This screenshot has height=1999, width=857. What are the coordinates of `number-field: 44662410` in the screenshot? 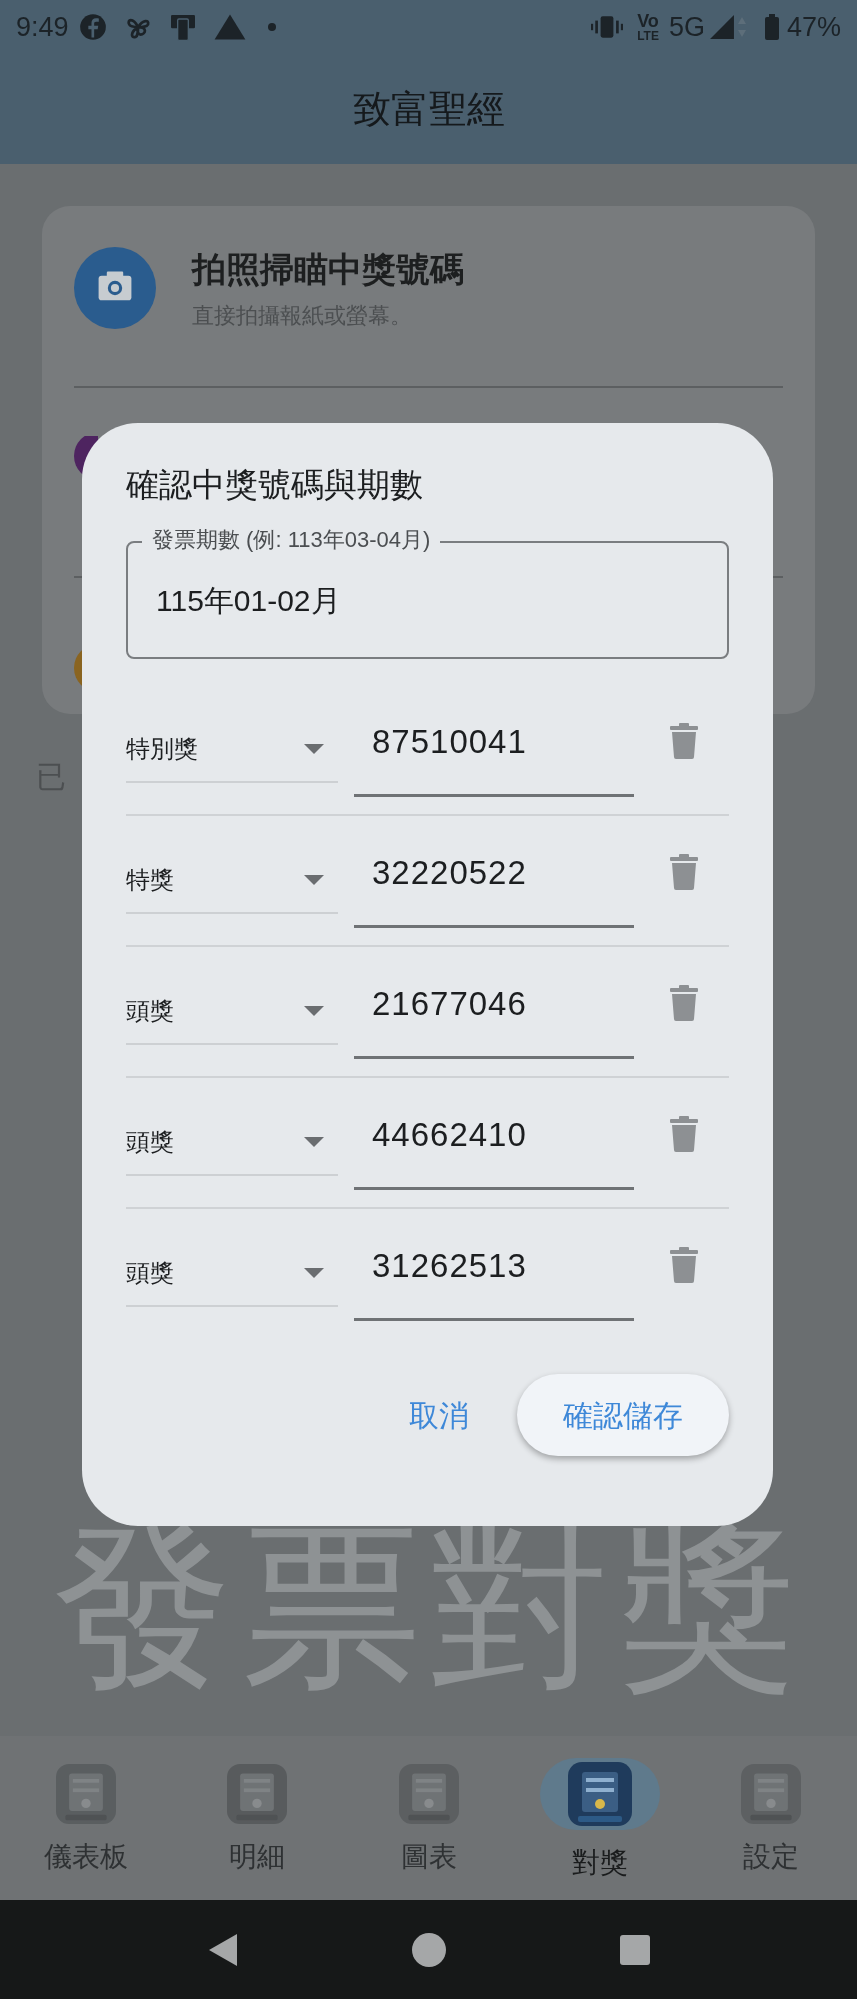 It's located at (494, 1150).